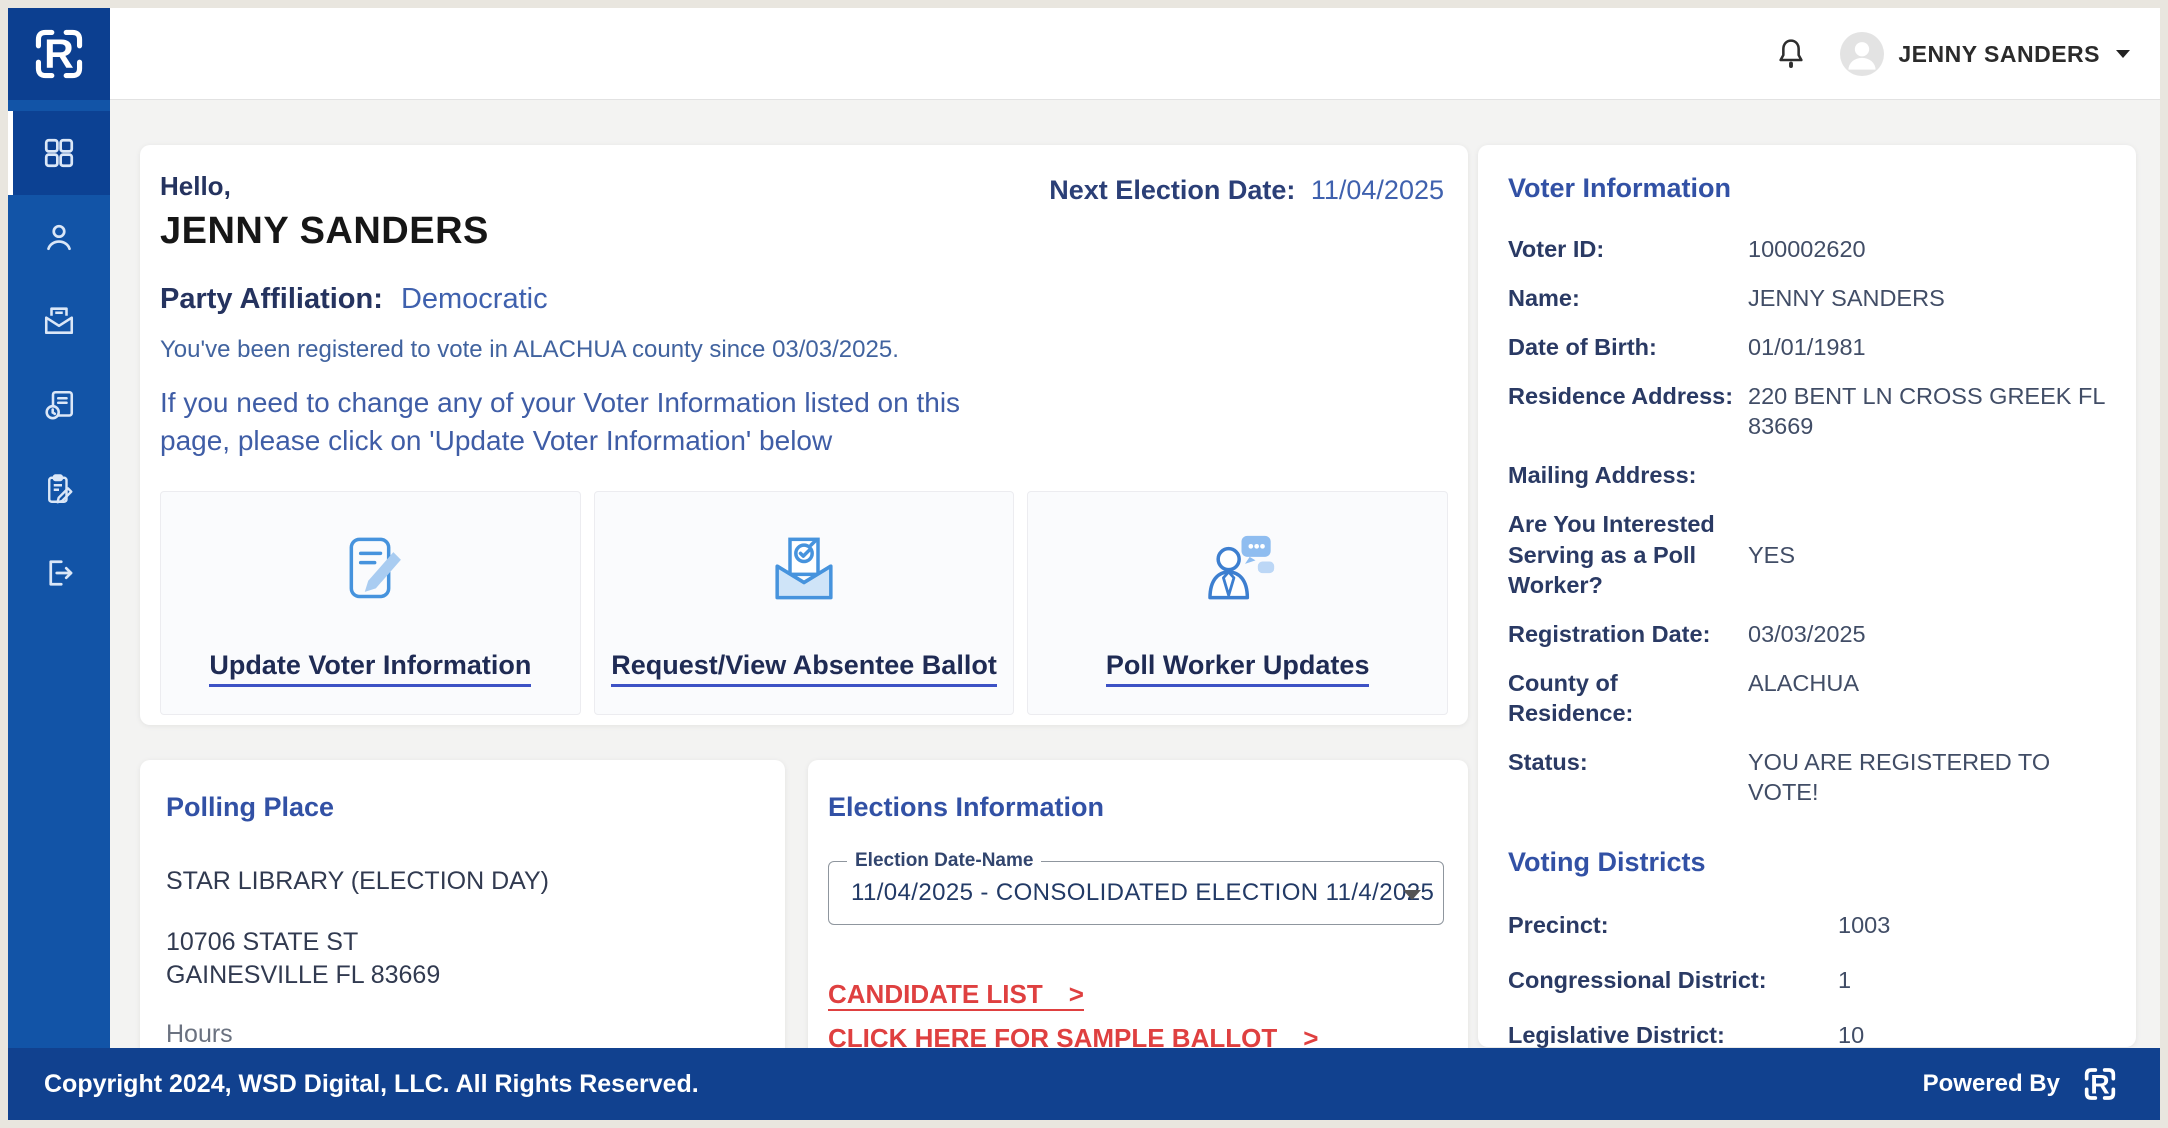 This screenshot has height=1128, width=2168. I want to click on field-value: 10, so click(1851, 1035).